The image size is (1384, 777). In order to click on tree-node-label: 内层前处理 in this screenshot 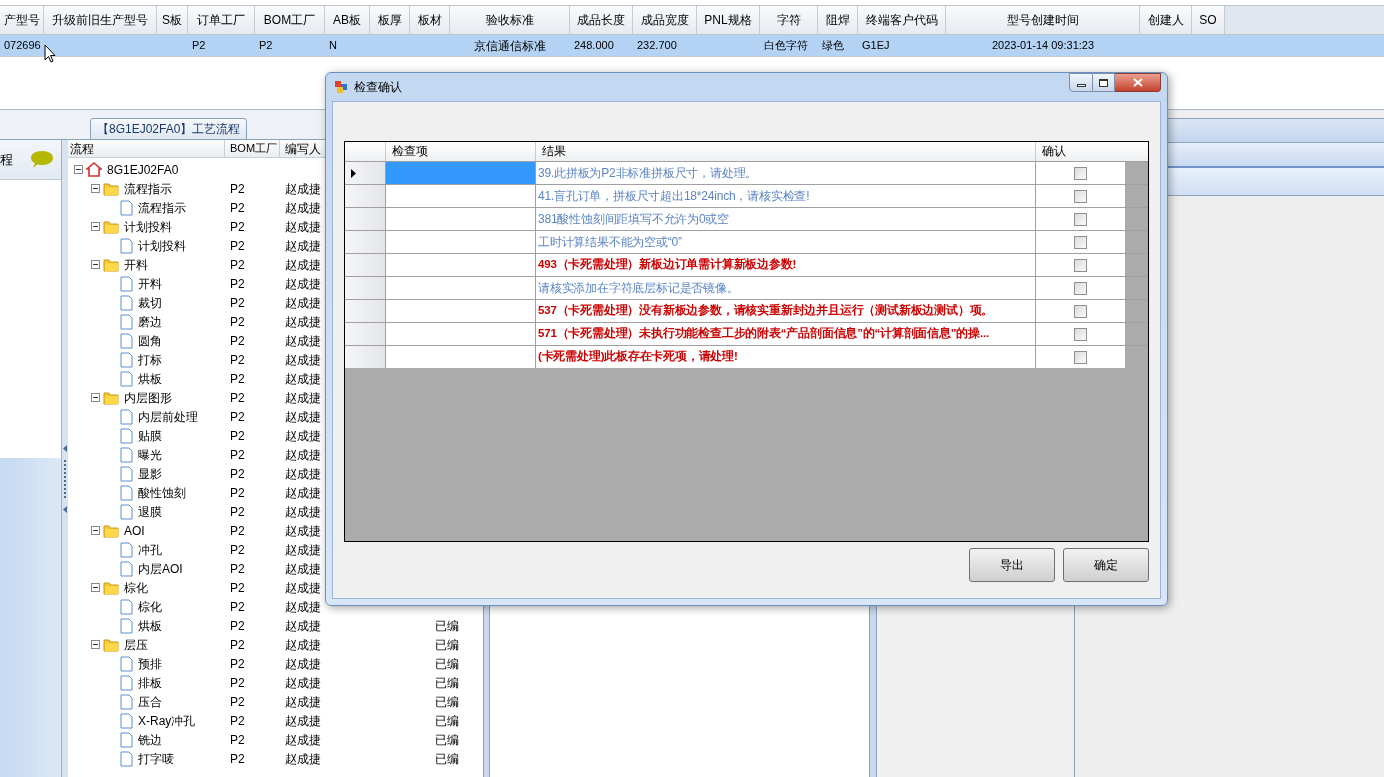, I will do `click(167, 416)`.